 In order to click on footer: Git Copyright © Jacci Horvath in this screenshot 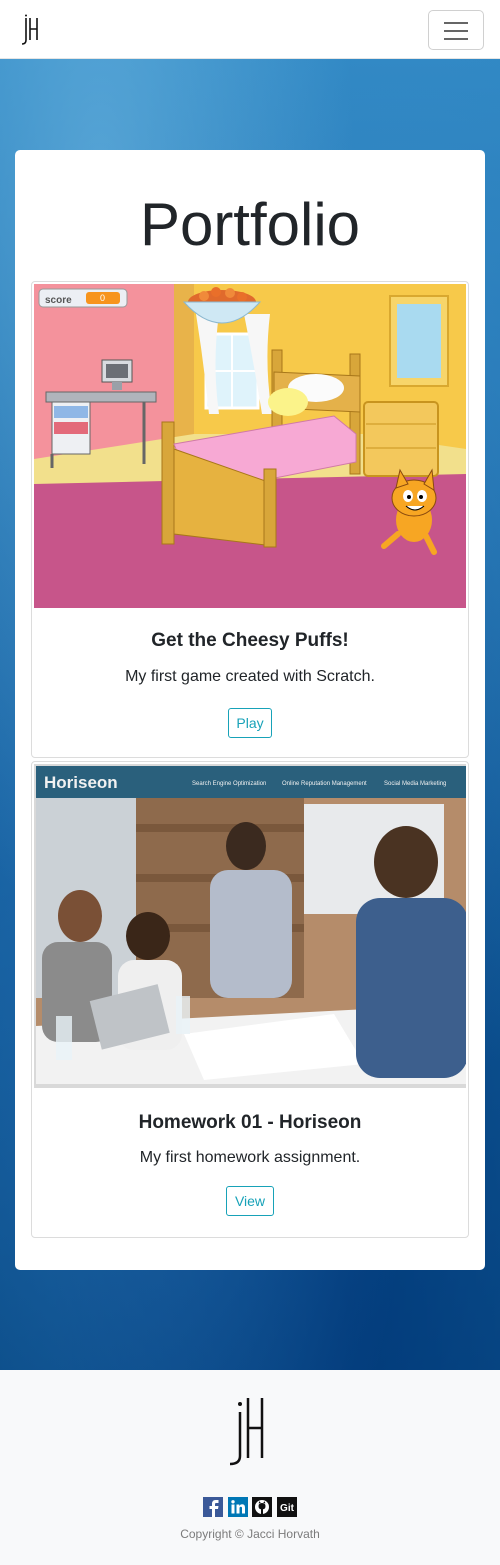, I will do `click(250, 1467)`.